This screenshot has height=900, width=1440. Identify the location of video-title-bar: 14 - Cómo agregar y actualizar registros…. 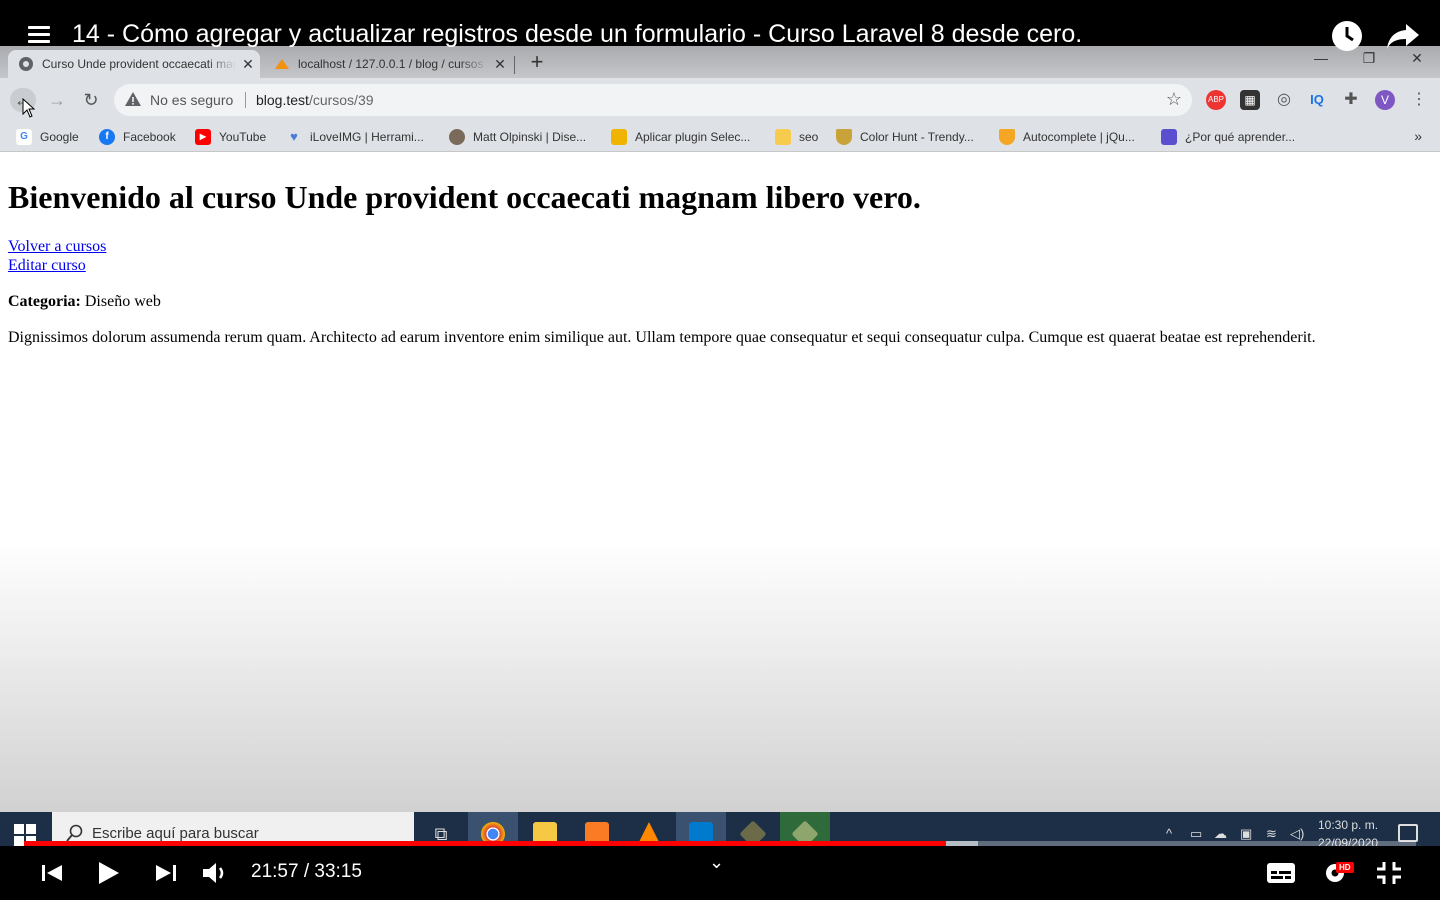
(720, 25).